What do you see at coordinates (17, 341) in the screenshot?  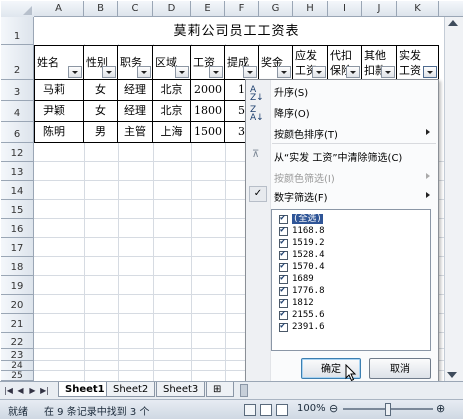 I see `row-header-22: 22` at bounding box center [17, 341].